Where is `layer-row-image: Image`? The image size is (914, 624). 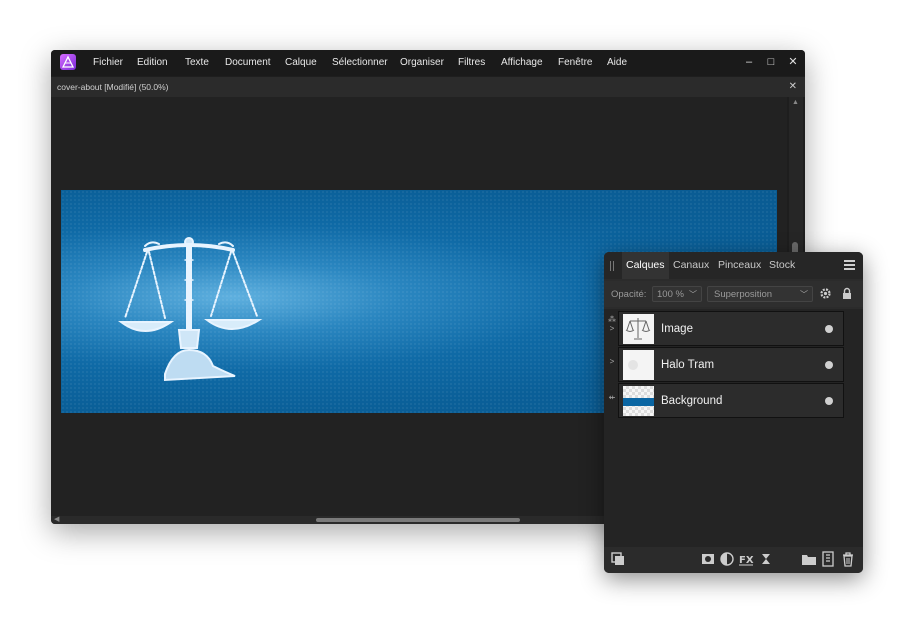
layer-row-image: Image is located at coordinates (731, 328).